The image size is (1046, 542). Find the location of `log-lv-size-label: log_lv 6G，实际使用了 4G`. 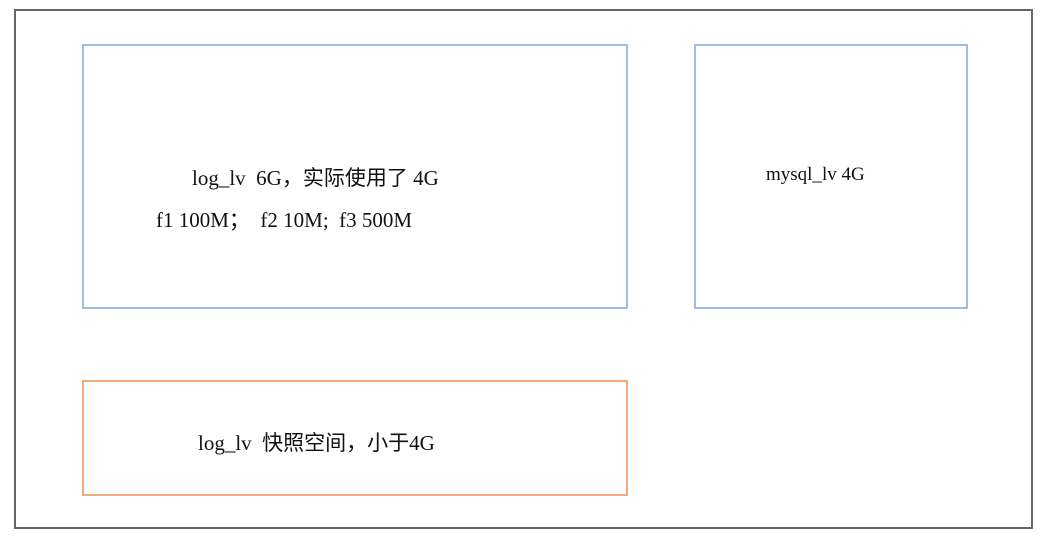

log-lv-size-label: log_lv 6G，实际使用了 4G is located at coordinates (315, 178).